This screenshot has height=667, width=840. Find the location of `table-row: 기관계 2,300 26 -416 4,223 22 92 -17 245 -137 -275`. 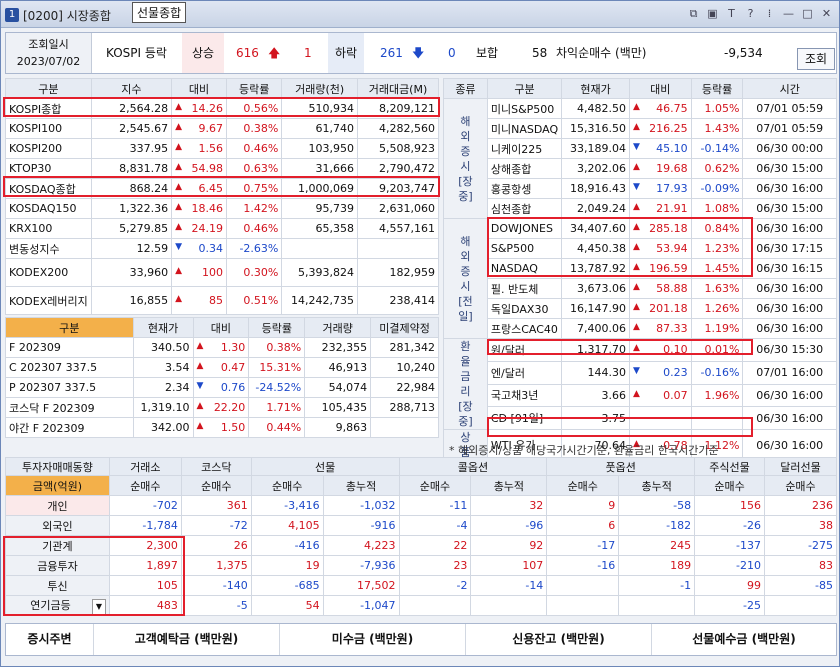

table-row: 기관계 2,300 26 -416 4,223 22 92 -17 245 -137 -275 is located at coordinates (421, 545).